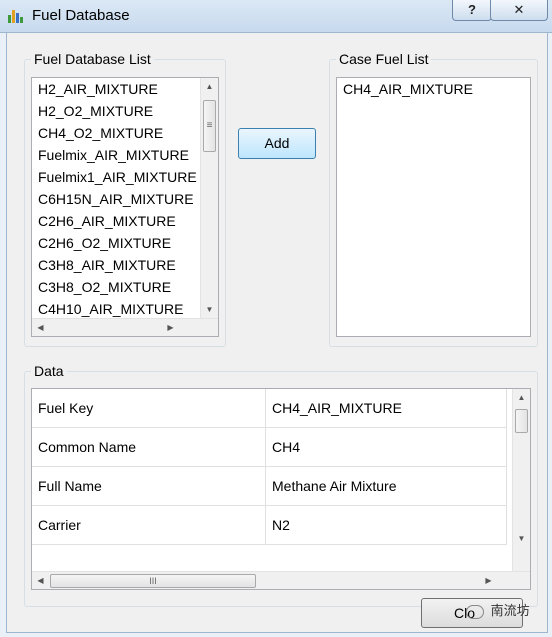 Image resolution: width=552 pixels, height=637 pixels. I want to click on data-group-label: Data, so click(49, 371).